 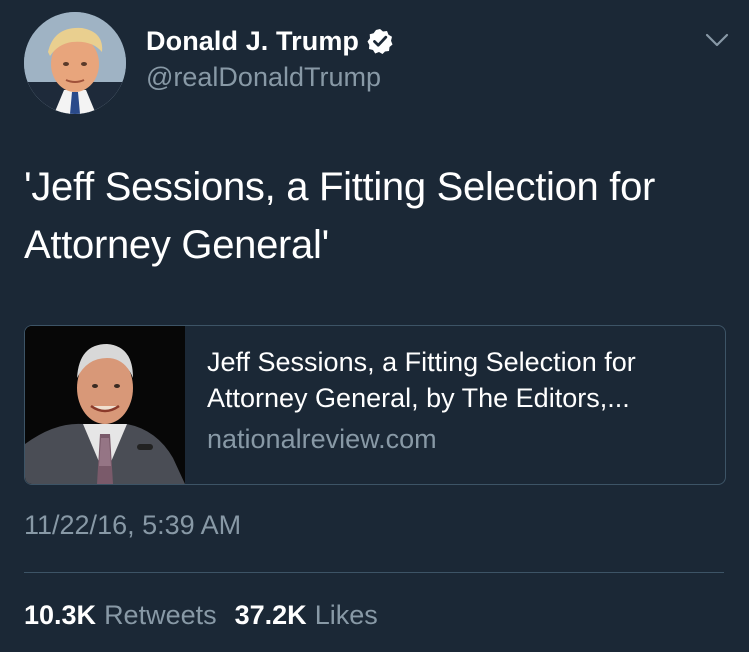 I want to click on likes-count: 37.2K, so click(x=270, y=615).